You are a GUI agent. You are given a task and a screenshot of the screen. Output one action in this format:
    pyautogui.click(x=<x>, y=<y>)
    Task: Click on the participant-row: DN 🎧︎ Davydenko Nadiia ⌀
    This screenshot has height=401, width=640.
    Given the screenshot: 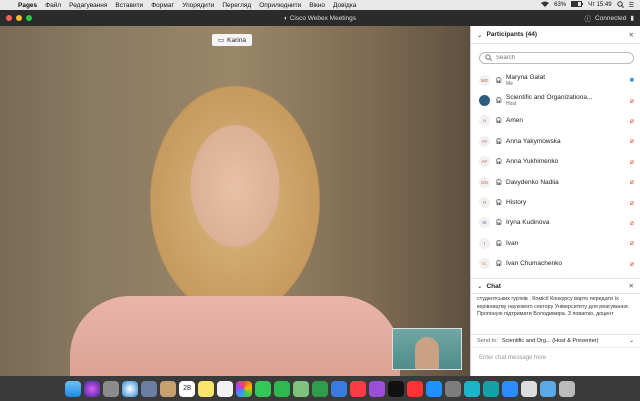 What is the action you would take?
    pyautogui.click(x=555, y=182)
    